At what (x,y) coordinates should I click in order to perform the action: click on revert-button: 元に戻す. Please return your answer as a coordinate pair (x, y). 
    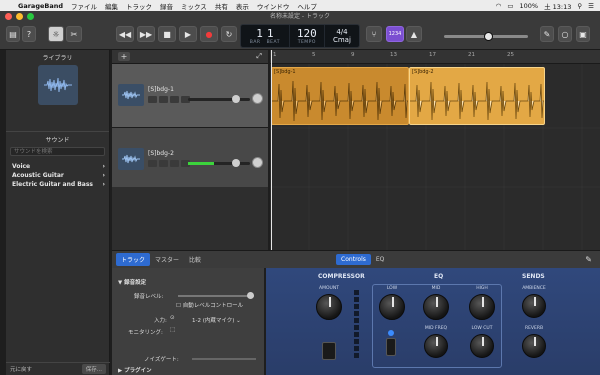
    Looking at the image, I should click on (21, 369).